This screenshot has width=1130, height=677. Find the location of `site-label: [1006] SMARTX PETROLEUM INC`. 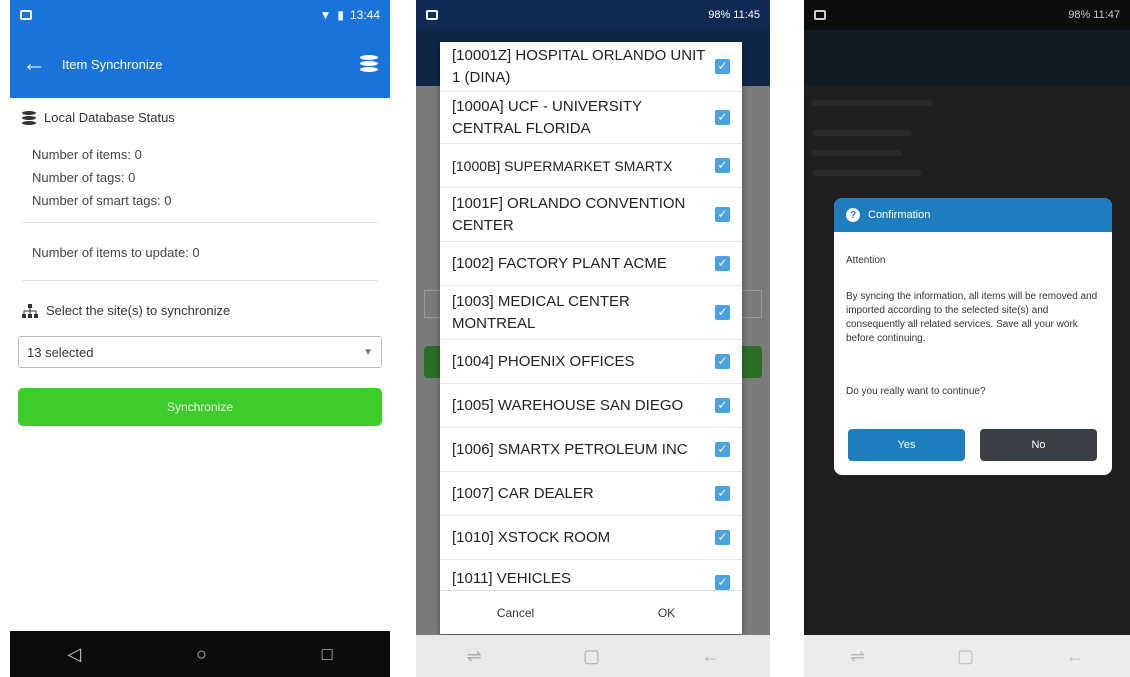

site-label: [1006] SMARTX PETROLEUM INC is located at coordinates (570, 449).